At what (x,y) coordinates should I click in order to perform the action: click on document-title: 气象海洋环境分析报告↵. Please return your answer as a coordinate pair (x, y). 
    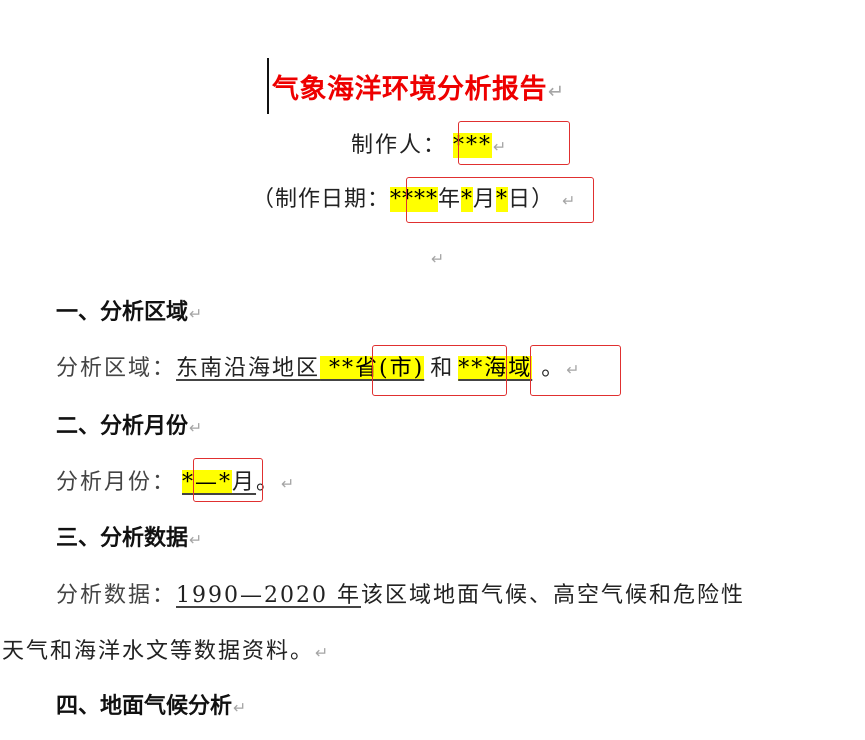
    Looking at the image, I should click on (418, 91).